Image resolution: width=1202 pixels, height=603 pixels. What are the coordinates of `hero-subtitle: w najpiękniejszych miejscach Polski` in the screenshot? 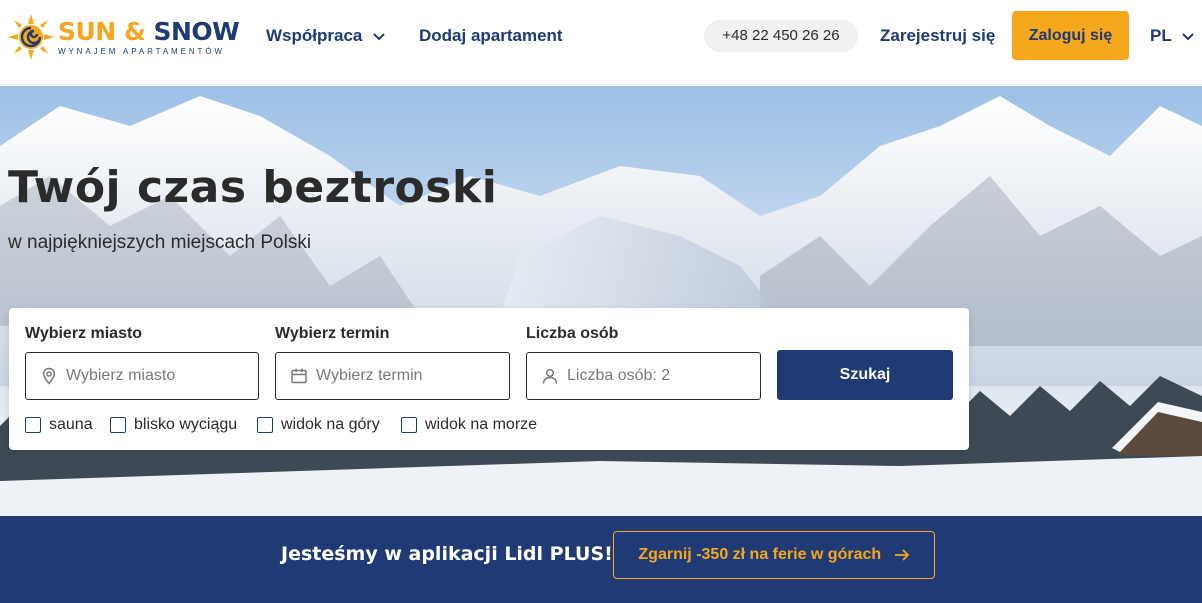 It's located at (160, 242).